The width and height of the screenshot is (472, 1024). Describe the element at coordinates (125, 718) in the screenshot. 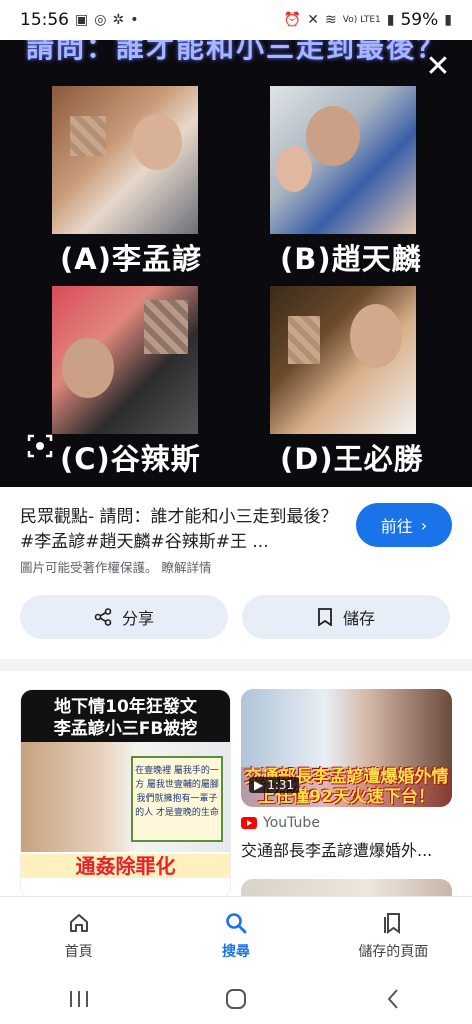

I see `related-card-headline: 地下情10年狂發文 李孟諺小三FB被挖` at that location.